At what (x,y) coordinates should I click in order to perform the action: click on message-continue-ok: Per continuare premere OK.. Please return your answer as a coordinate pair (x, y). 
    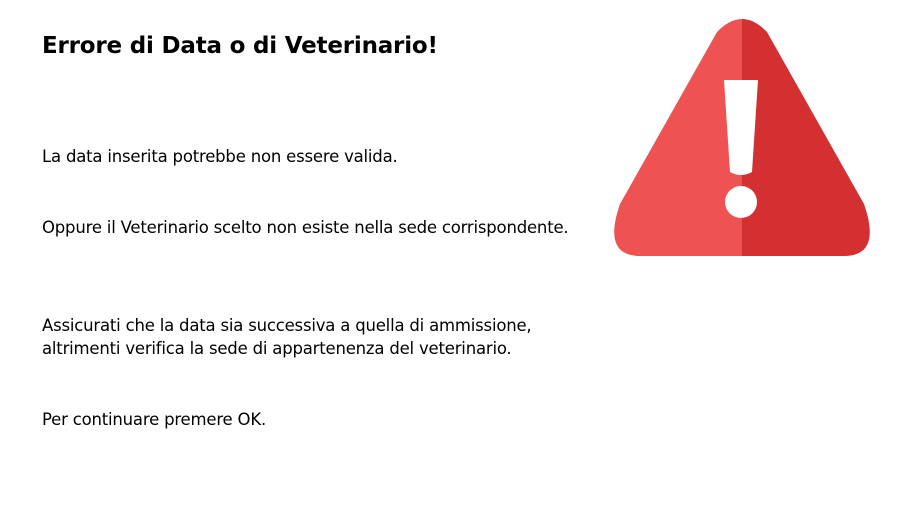
    Looking at the image, I should click on (154, 419).